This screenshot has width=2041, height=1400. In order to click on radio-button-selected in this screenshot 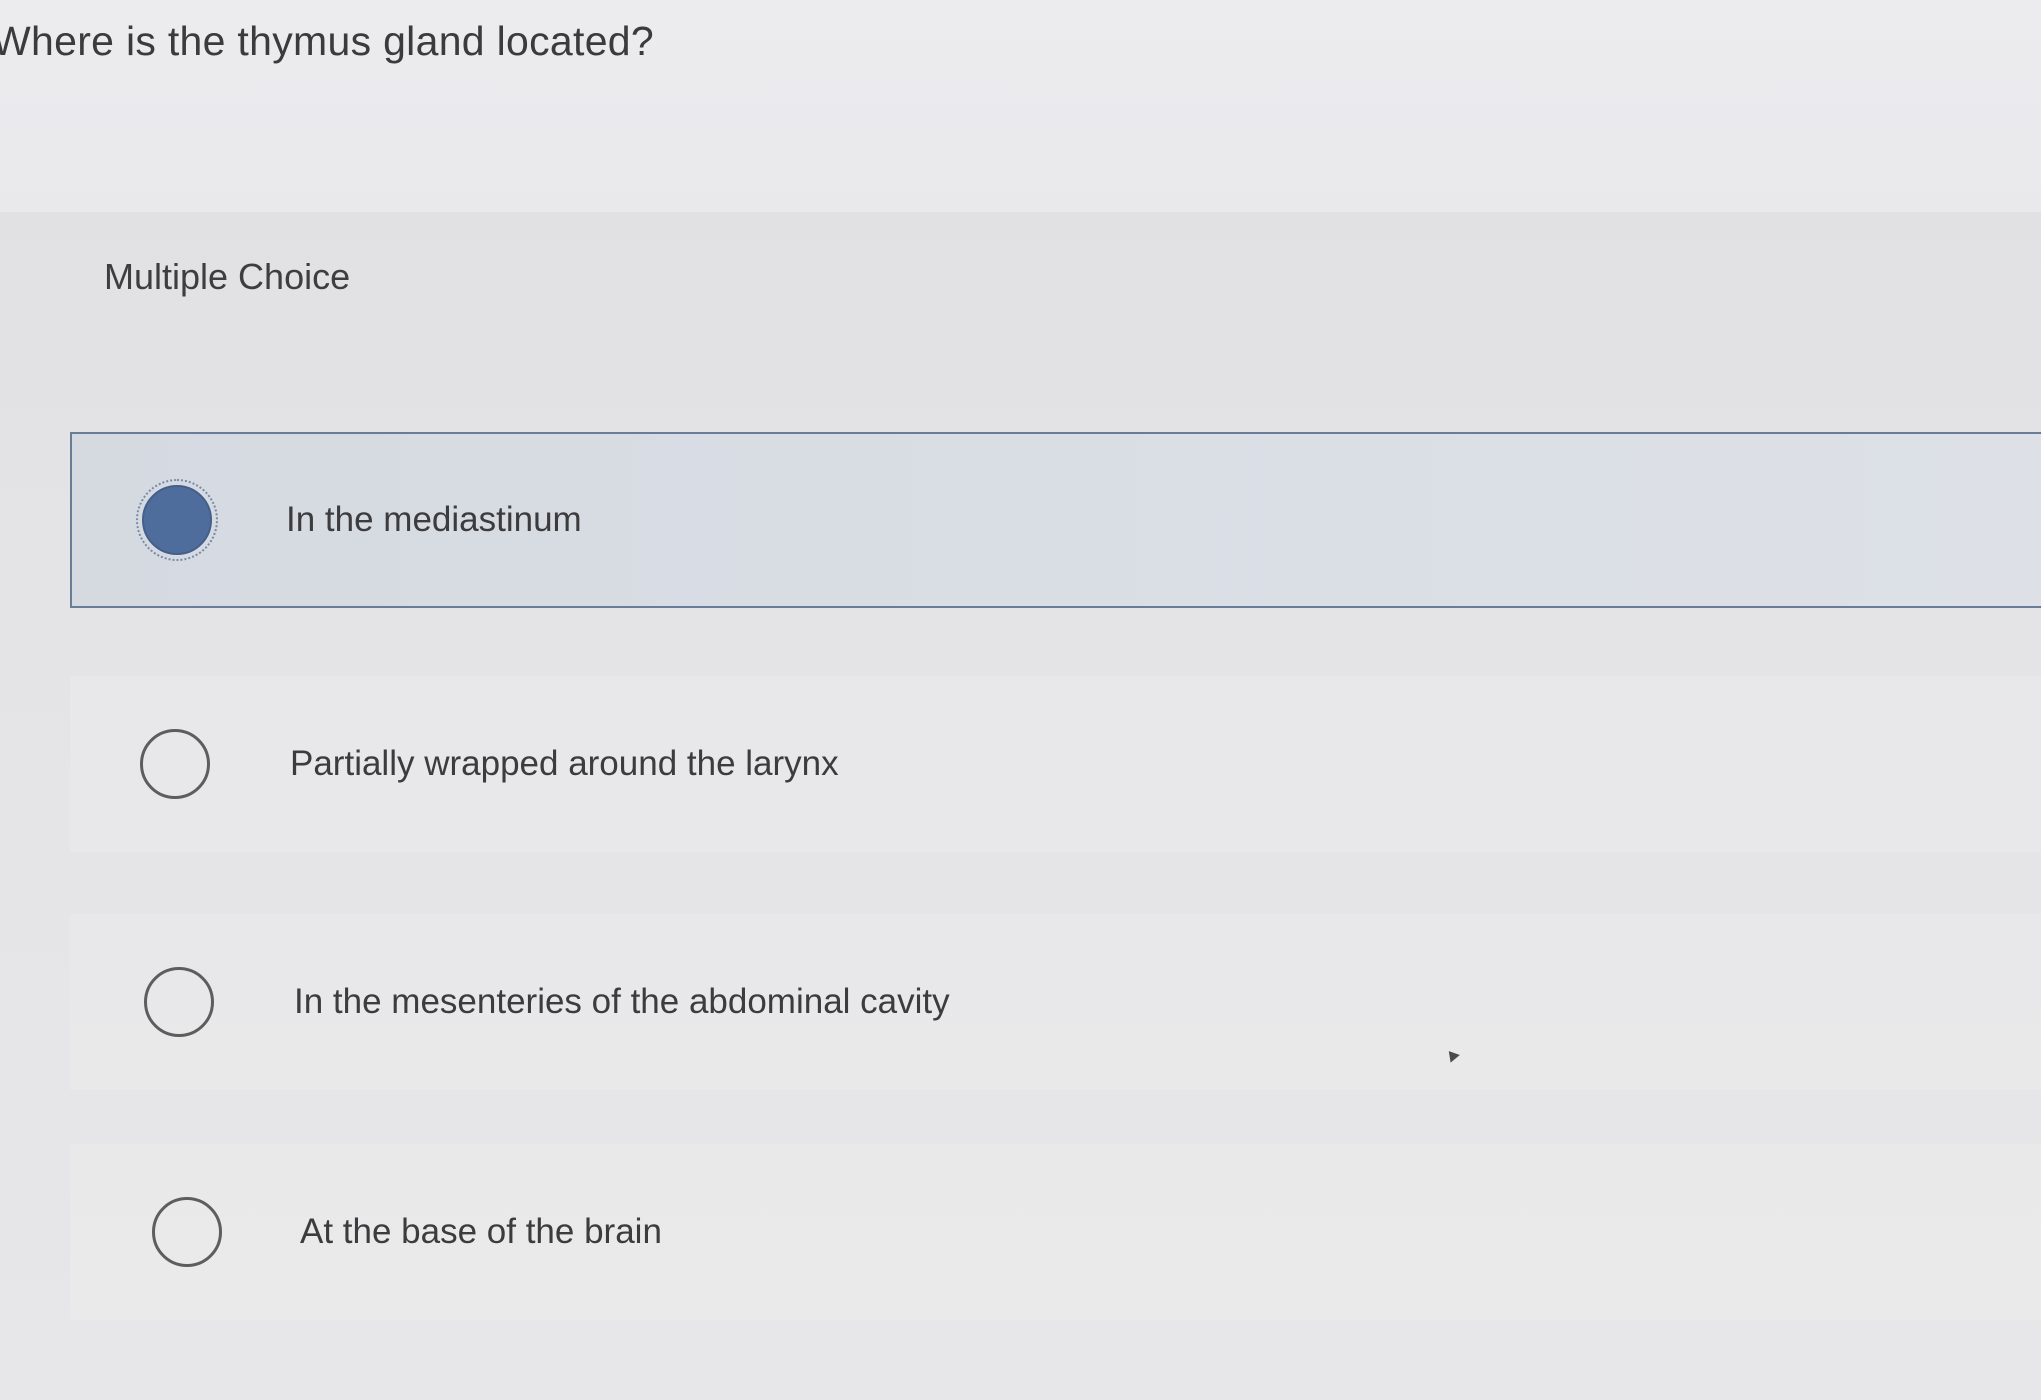, I will do `click(177, 520)`.